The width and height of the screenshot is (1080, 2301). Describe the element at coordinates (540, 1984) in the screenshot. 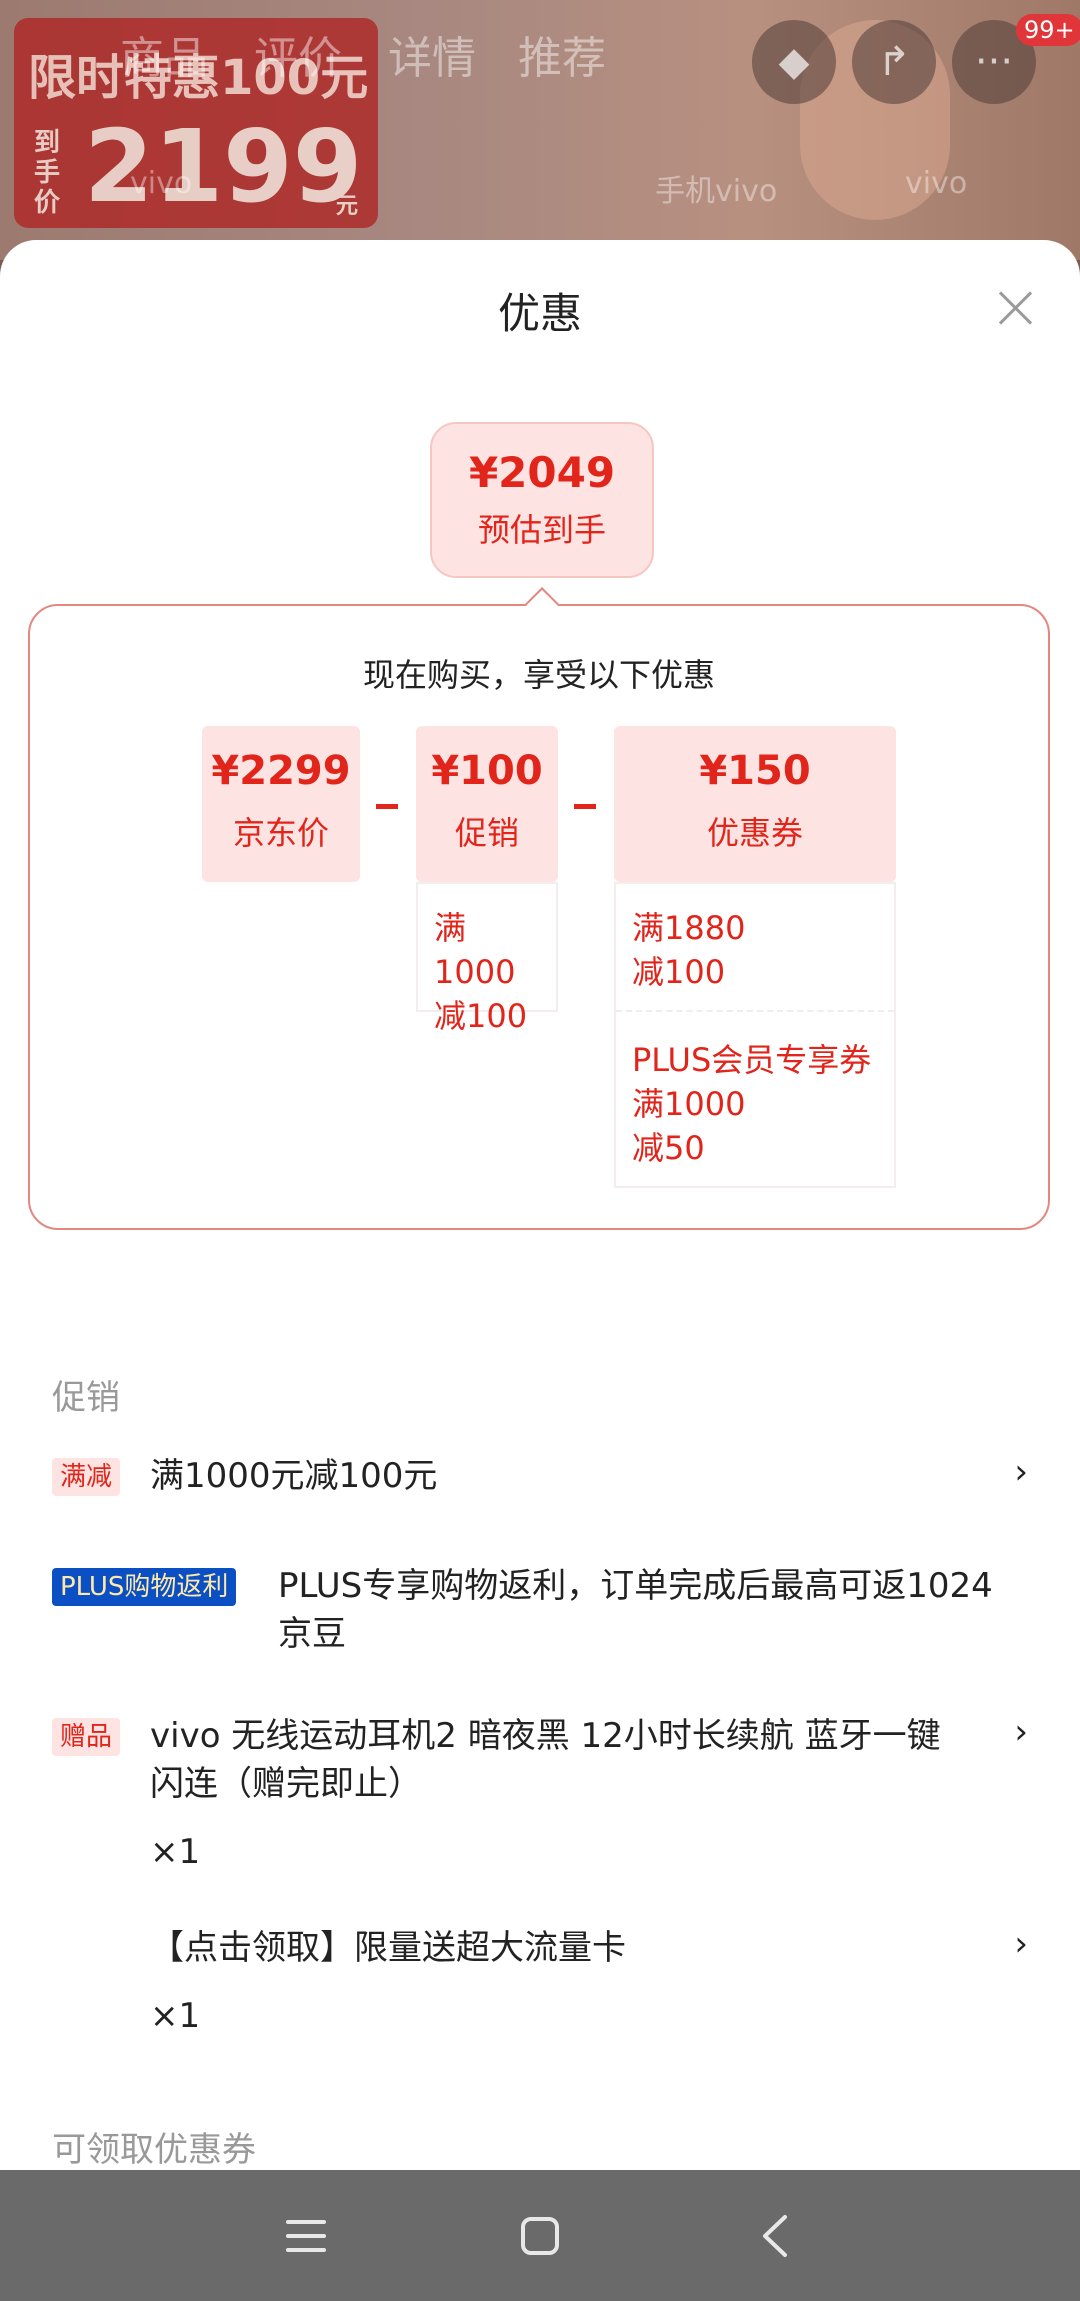

I see `promo-item-data-card: 【点击领取】限量送超大流量卡 ×1 ›` at that location.